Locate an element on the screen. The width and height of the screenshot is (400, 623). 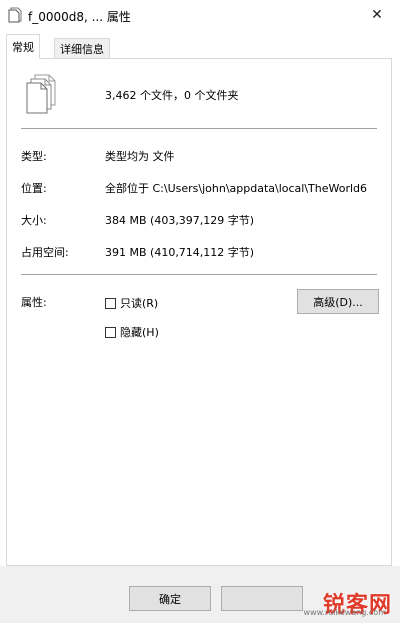
watermark-url: www.ruikewang.com is located at coordinates (344, 612).